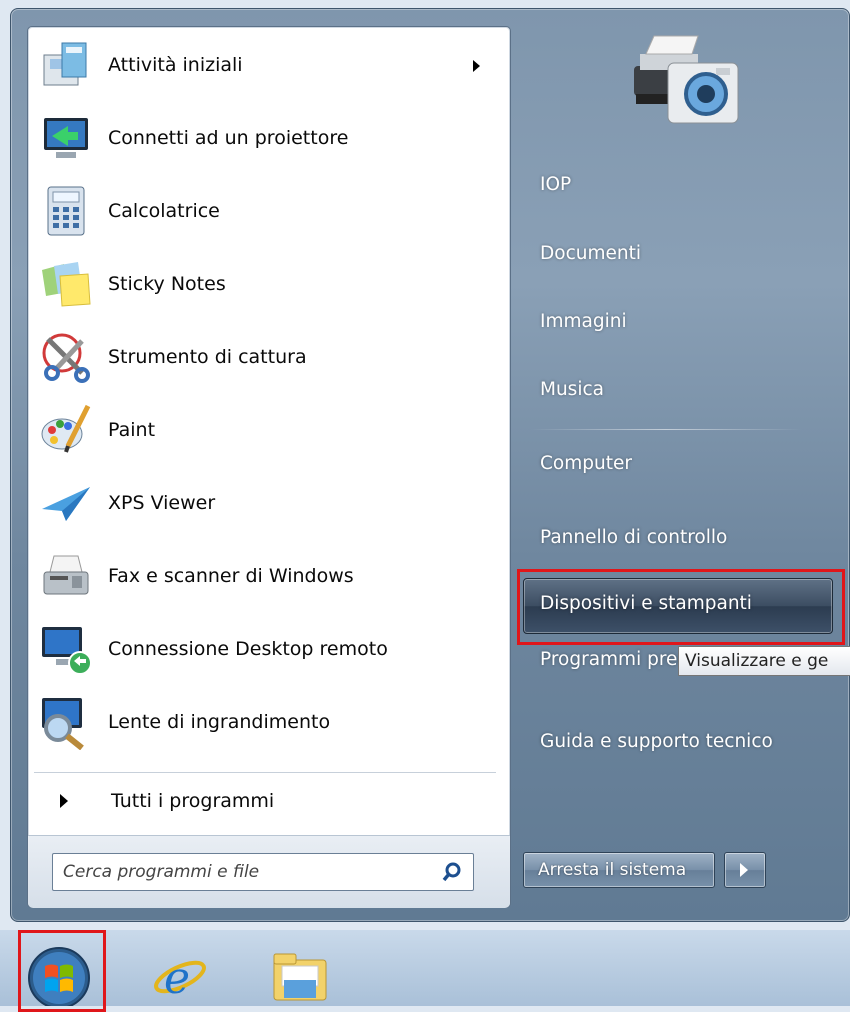 This screenshot has height=1012, width=850. I want to click on highlight-box-start, so click(62, 971).